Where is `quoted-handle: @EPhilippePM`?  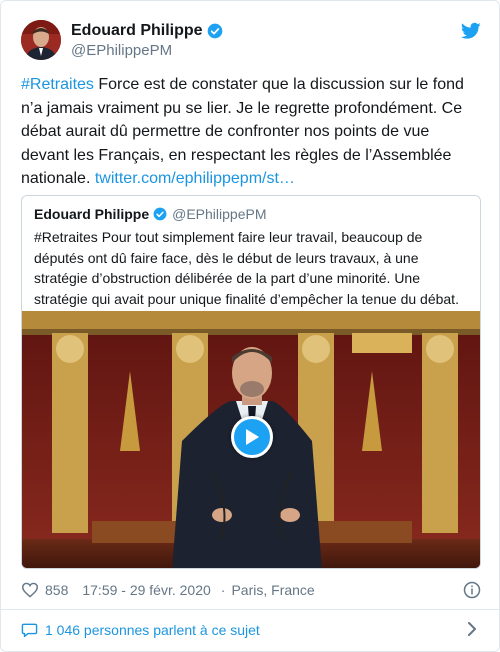 quoted-handle: @EPhilippePM is located at coordinates (219, 214).